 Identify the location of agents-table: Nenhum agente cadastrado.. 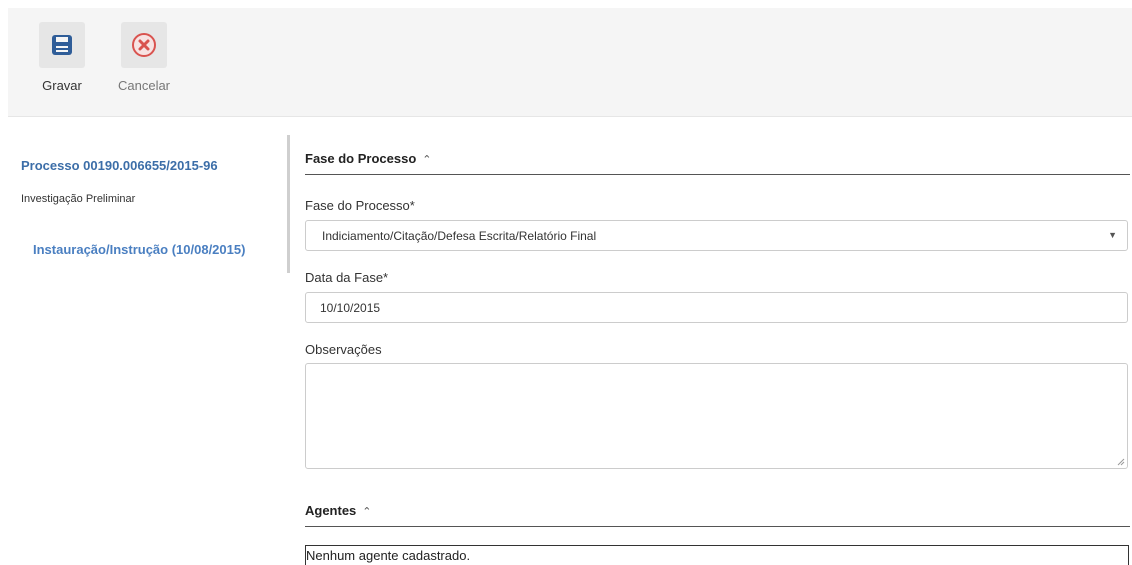
(717, 555).